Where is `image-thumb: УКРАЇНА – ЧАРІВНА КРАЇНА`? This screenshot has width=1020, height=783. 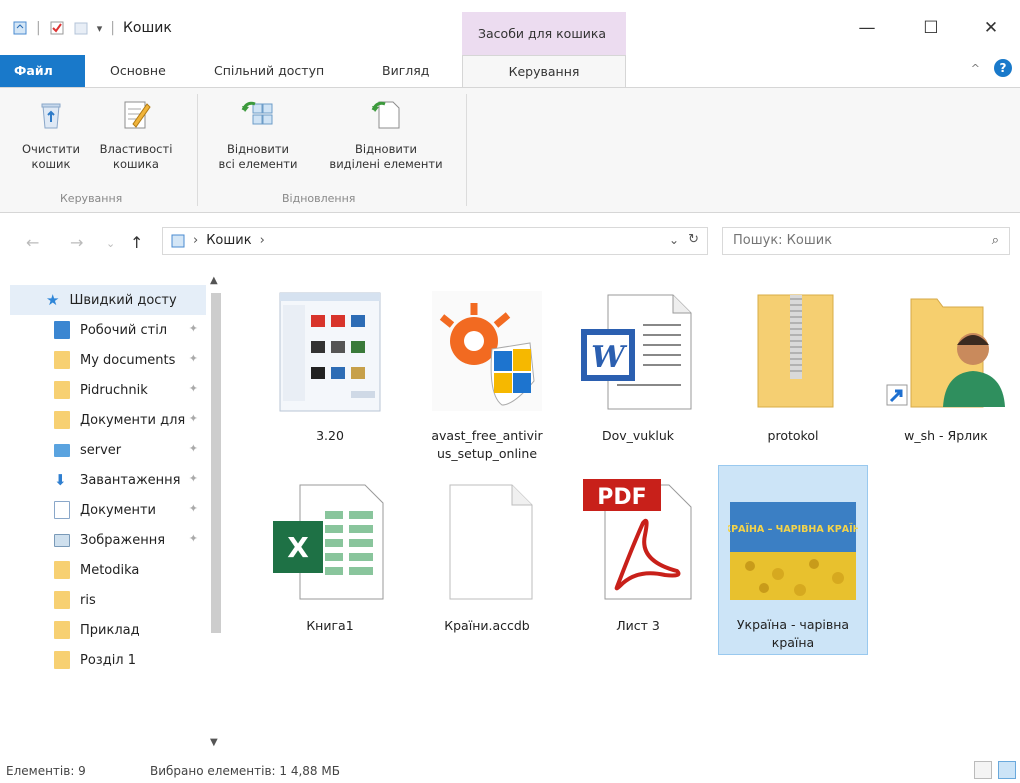
image-thumb: УКРАЇНА – ЧАРІВНА КРАЇНА is located at coordinates (792, 551).